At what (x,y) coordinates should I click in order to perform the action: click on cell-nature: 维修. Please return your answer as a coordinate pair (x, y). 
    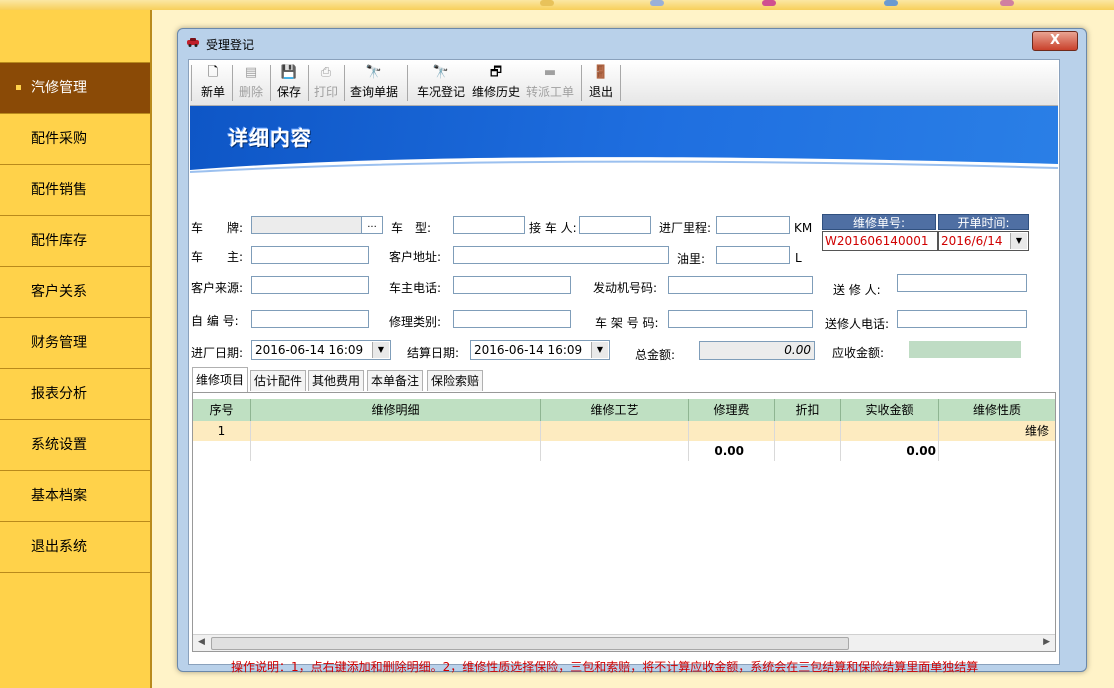
    Looking at the image, I should click on (997, 431).